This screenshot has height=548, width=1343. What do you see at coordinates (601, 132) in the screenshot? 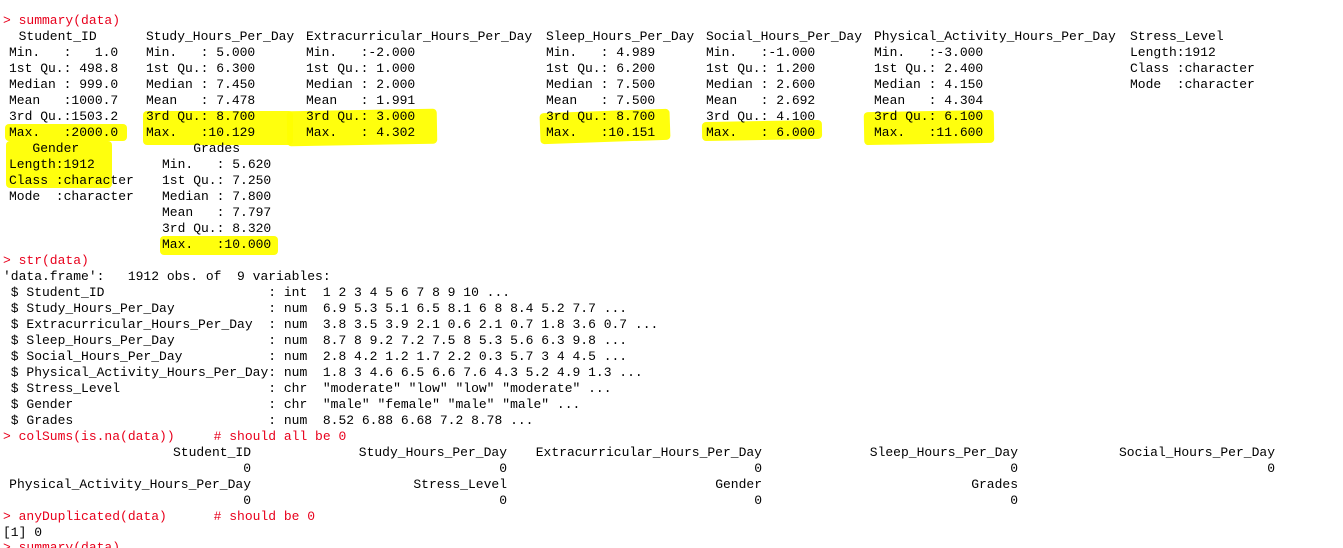
I see `summary-cell: Max. :10.151` at bounding box center [601, 132].